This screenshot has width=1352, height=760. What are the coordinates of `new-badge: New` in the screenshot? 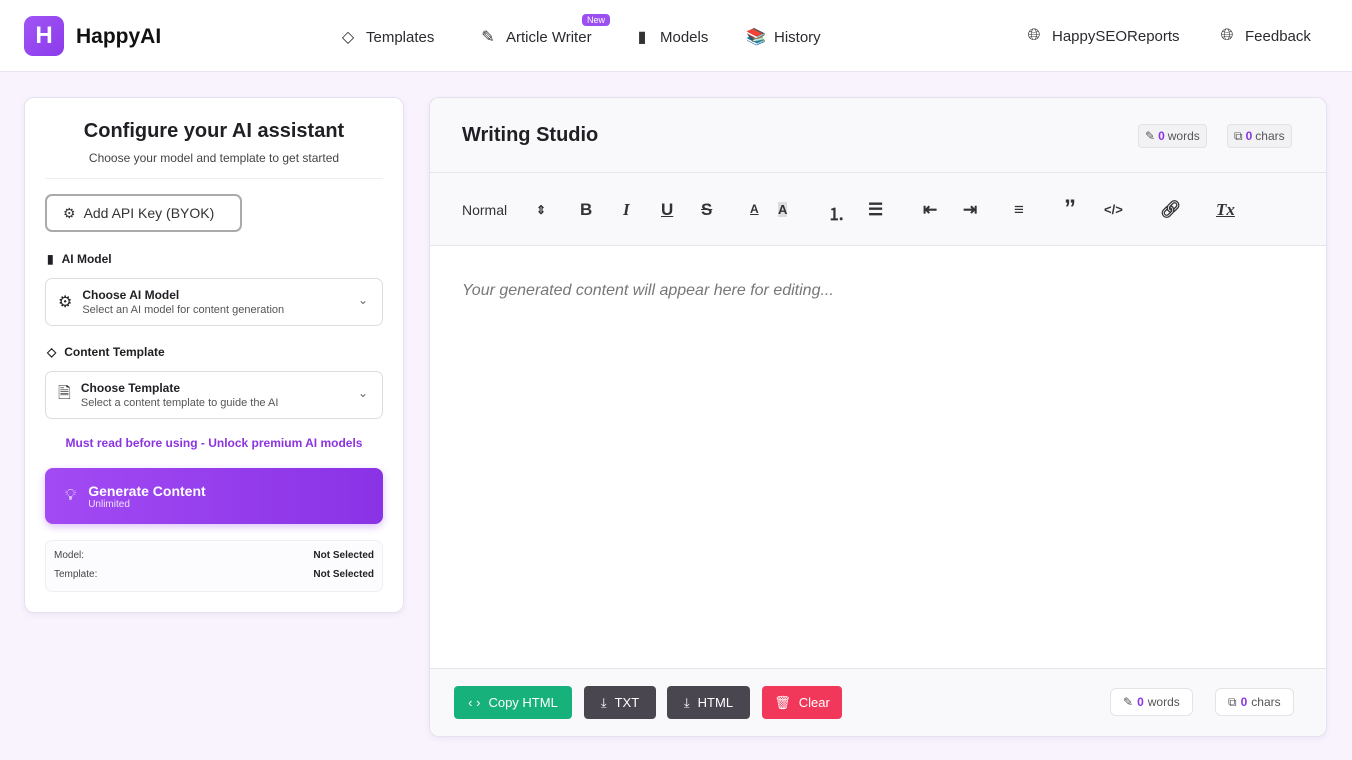 It's located at (596, 20).